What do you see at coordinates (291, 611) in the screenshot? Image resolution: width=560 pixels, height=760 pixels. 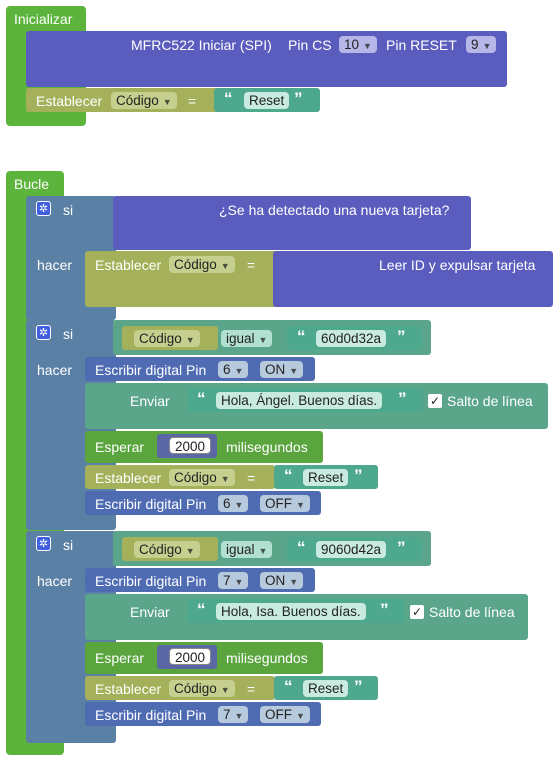 I see `text-value: Hola, Isa. Buenos días.` at bounding box center [291, 611].